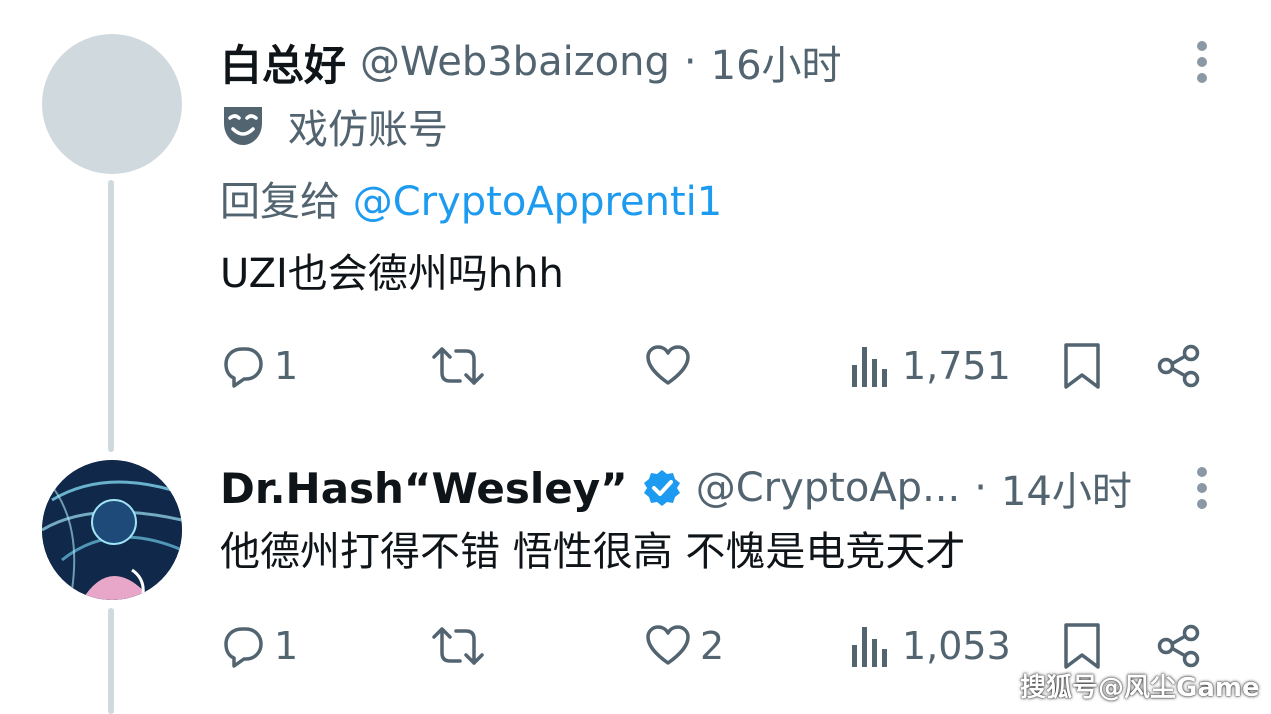 This screenshot has height=714, width=1271. Describe the element at coordinates (515, 62) in the screenshot. I see `handle: @Web3baizong` at that location.